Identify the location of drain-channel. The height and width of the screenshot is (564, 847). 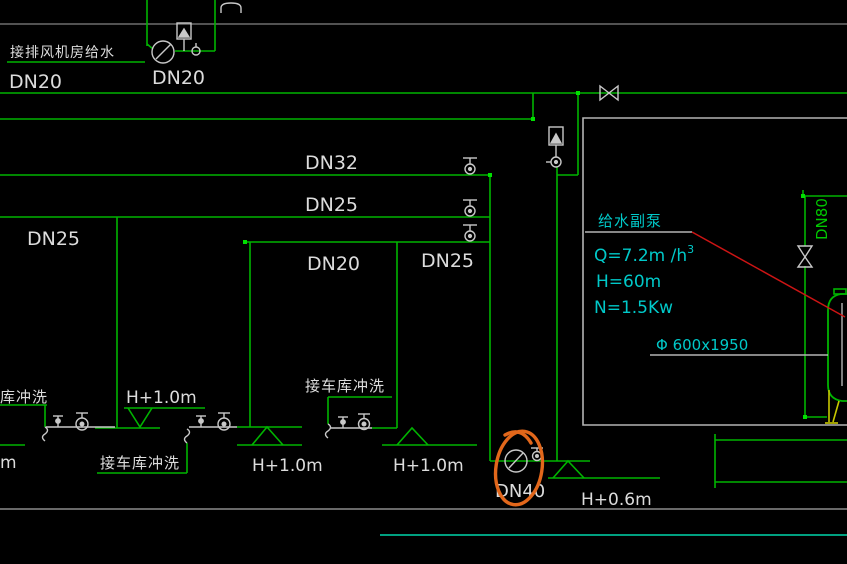
(780, 461).